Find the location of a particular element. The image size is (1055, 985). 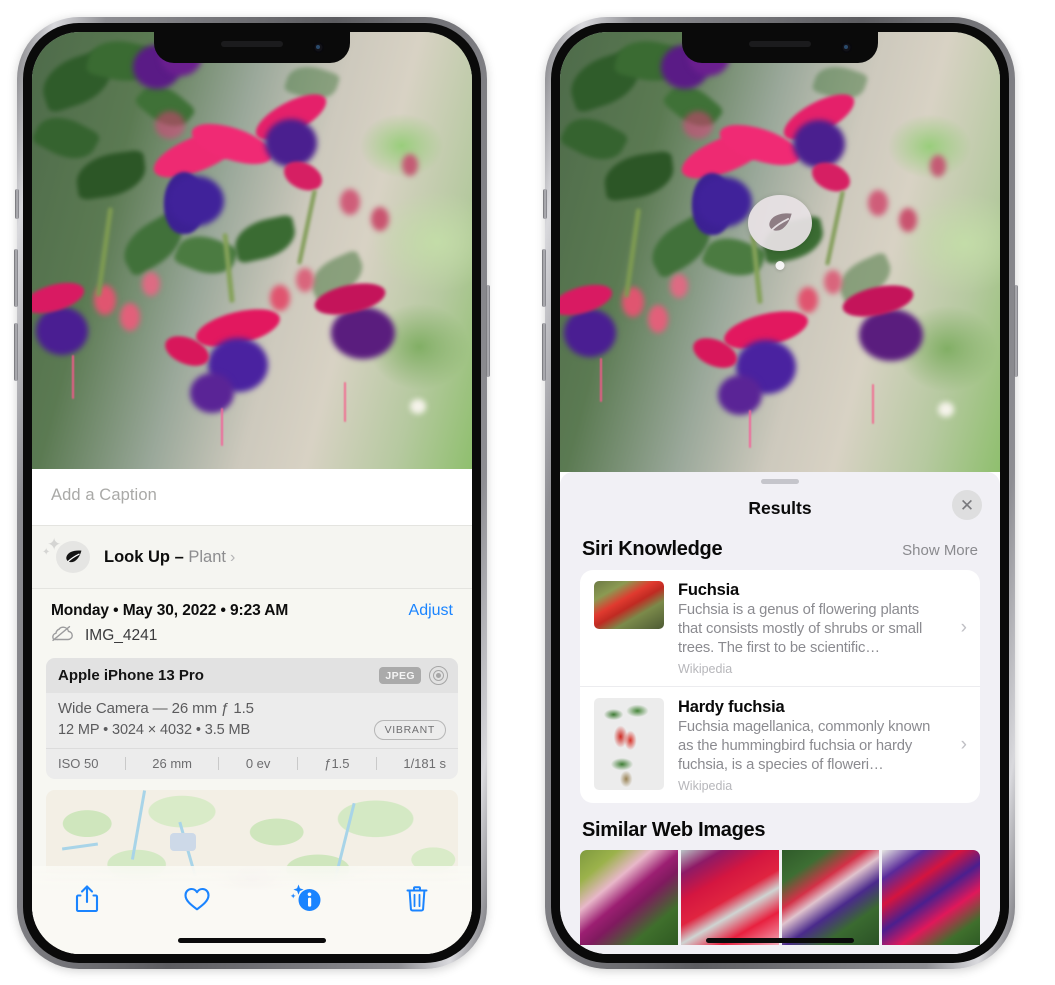

similar-web-images-header: Similar Web Images is located at coordinates (780, 826).